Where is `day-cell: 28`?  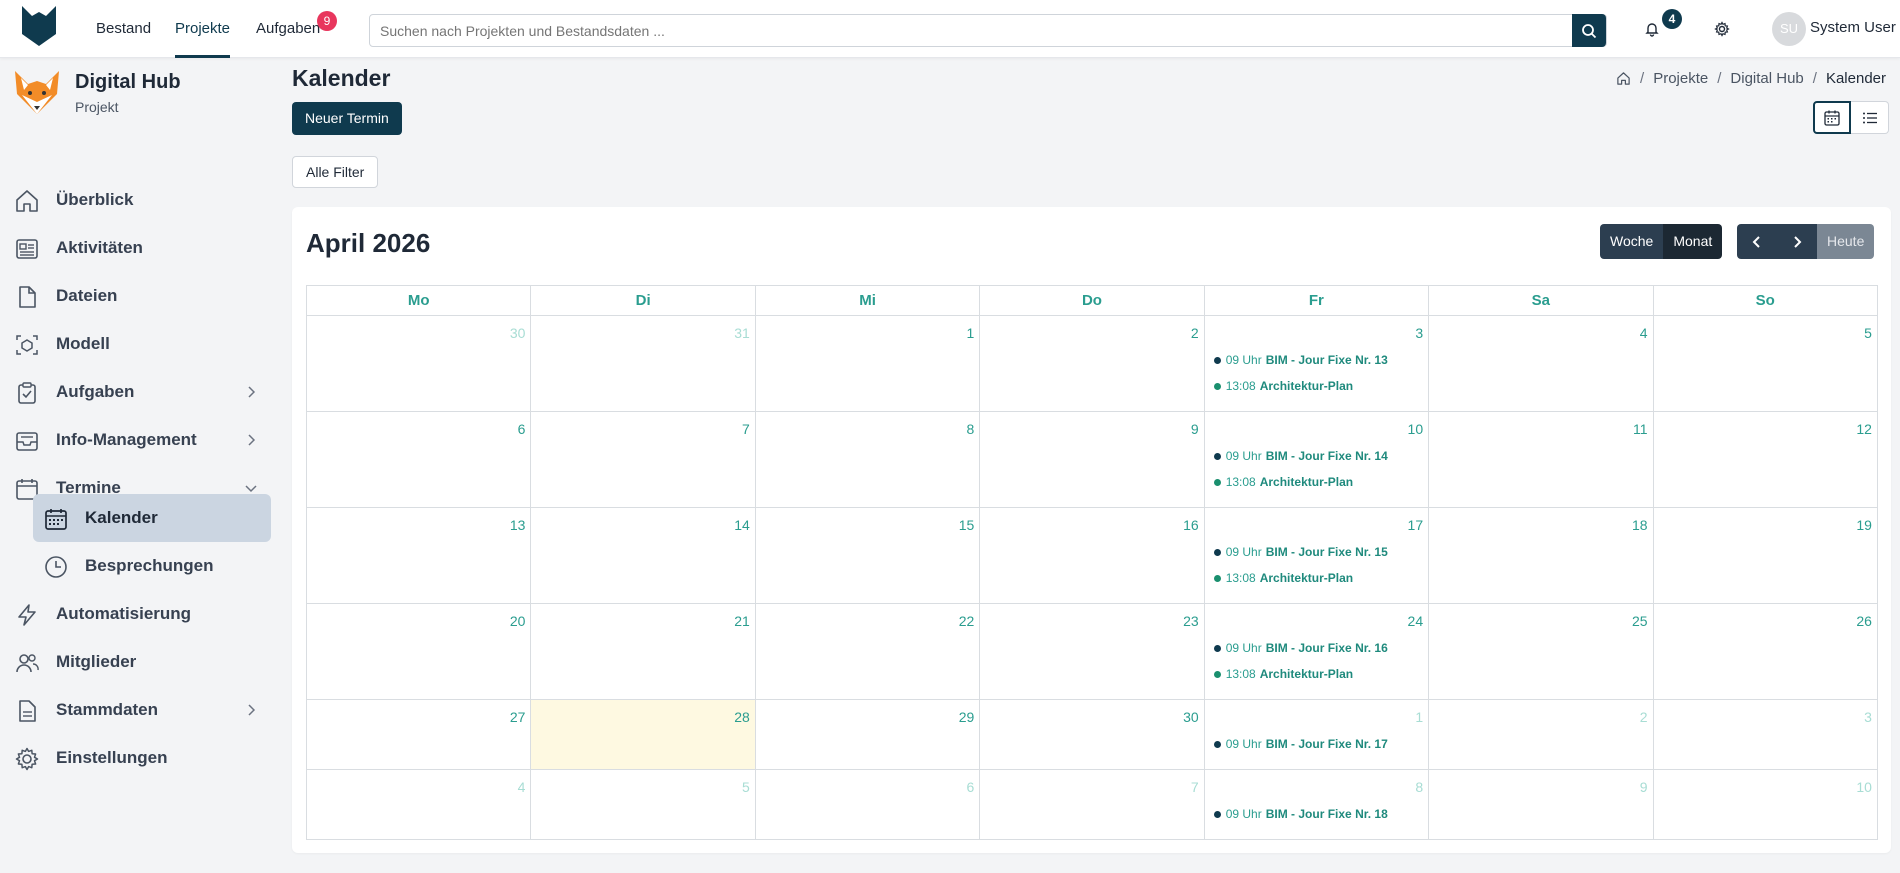
day-cell: 28 is located at coordinates (643, 735).